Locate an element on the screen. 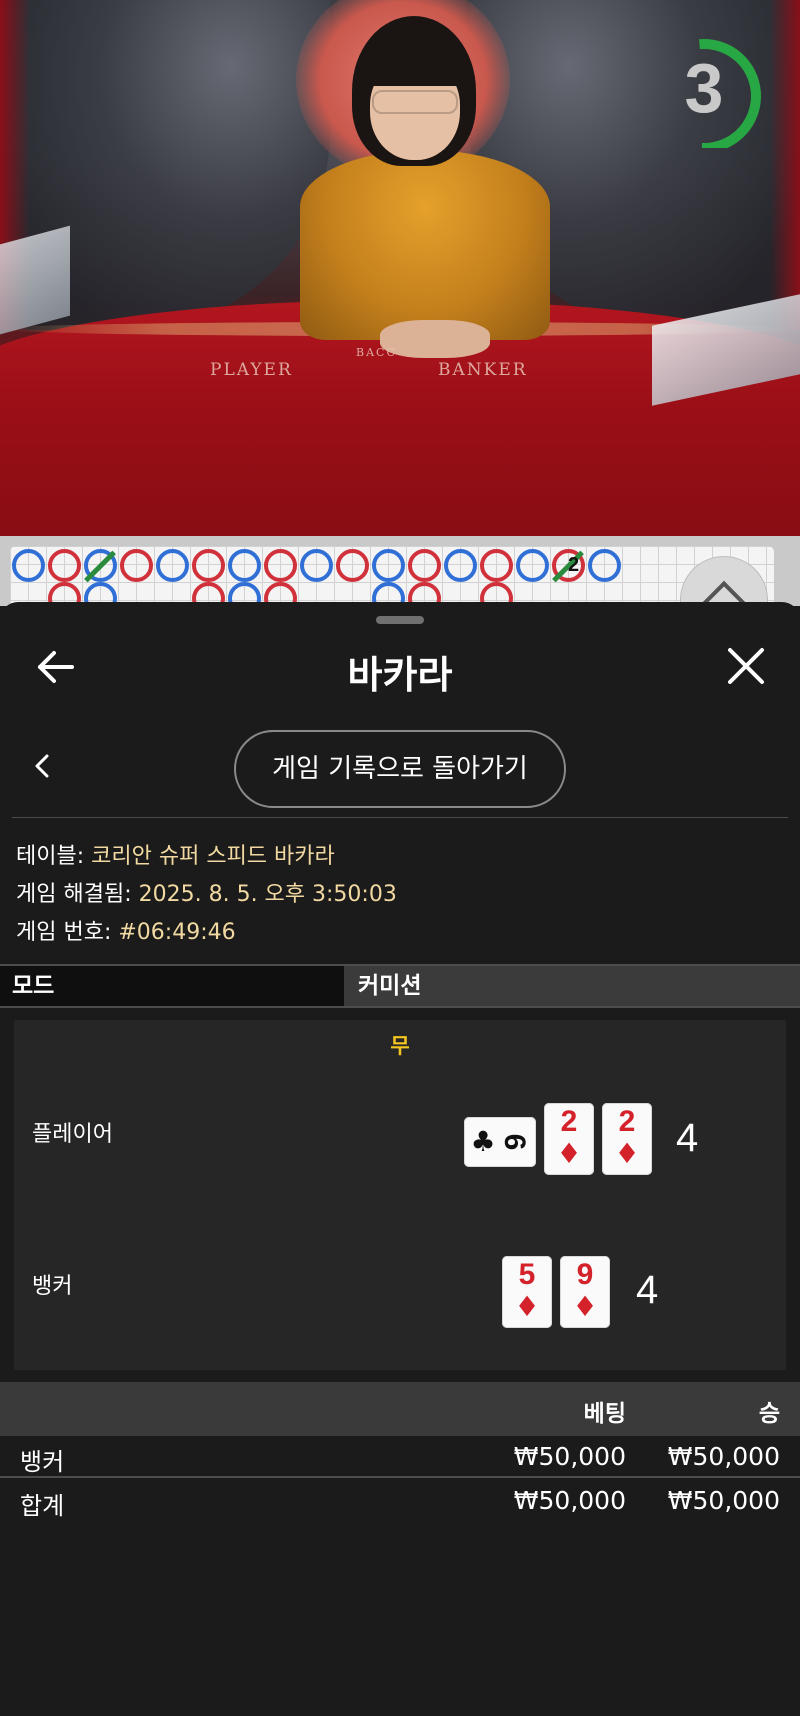 The height and width of the screenshot is (1716, 800). col-header-bet: 베팅 is located at coordinates (604, 1414).